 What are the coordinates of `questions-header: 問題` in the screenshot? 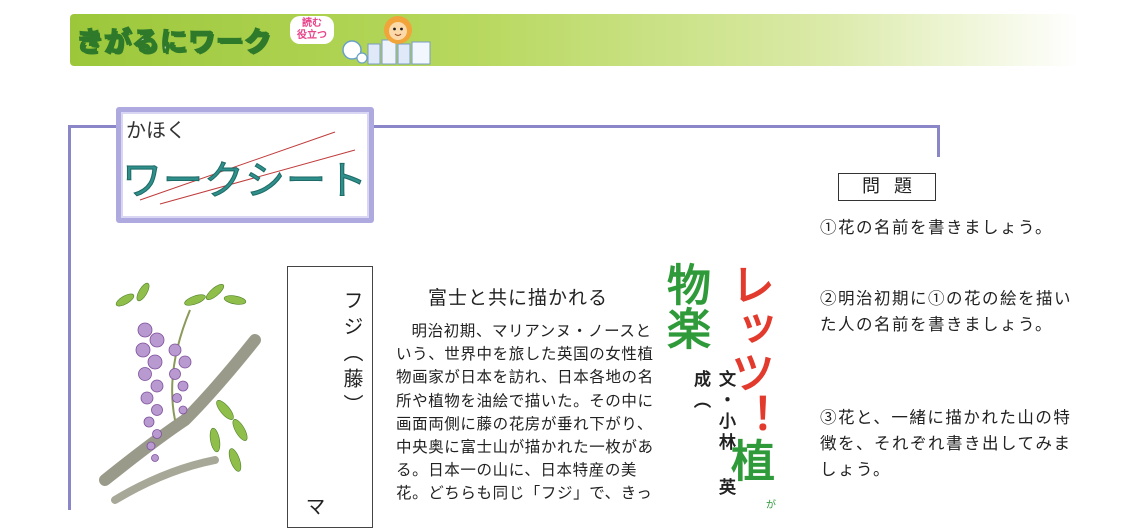 It's located at (887, 187).